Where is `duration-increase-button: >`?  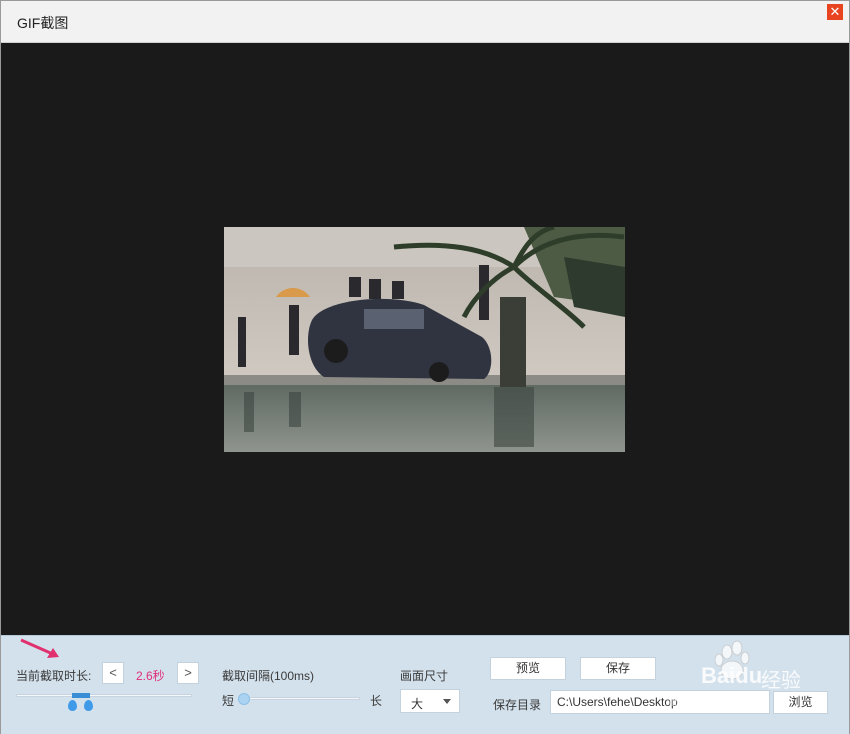 duration-increase-button: > is located at coordinates (188, 673).